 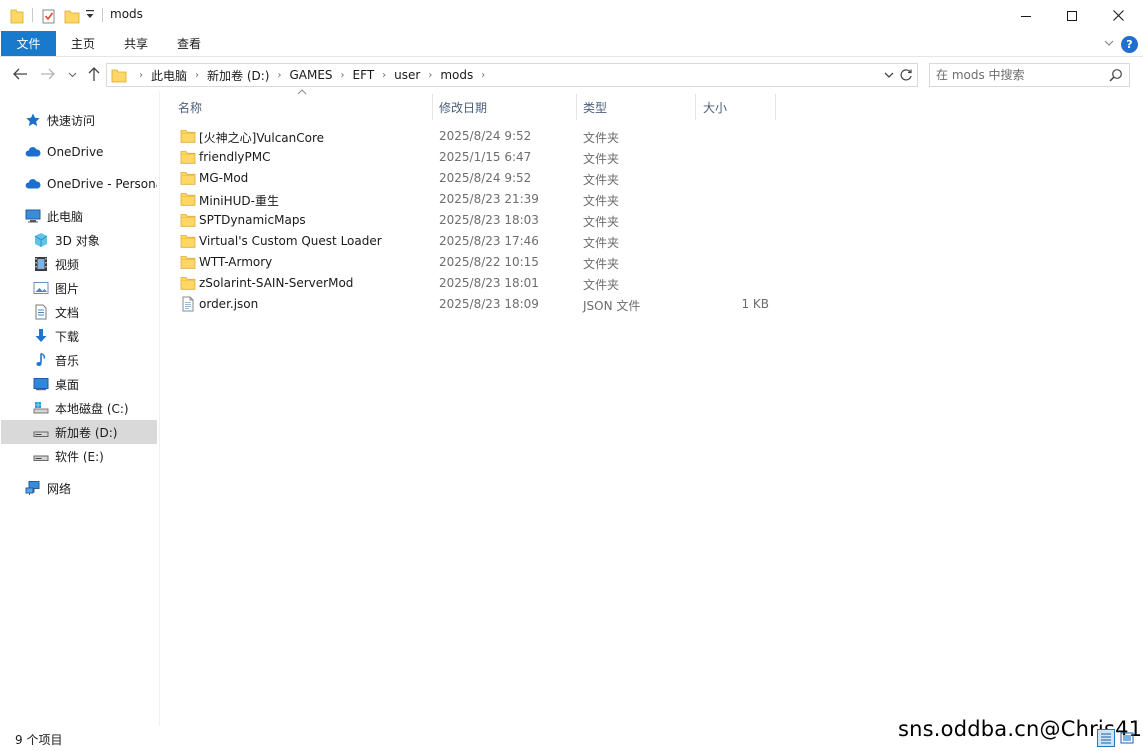 I want to click on breadcrumb-this-pc: 此电脑, so click(x=169, y=75).